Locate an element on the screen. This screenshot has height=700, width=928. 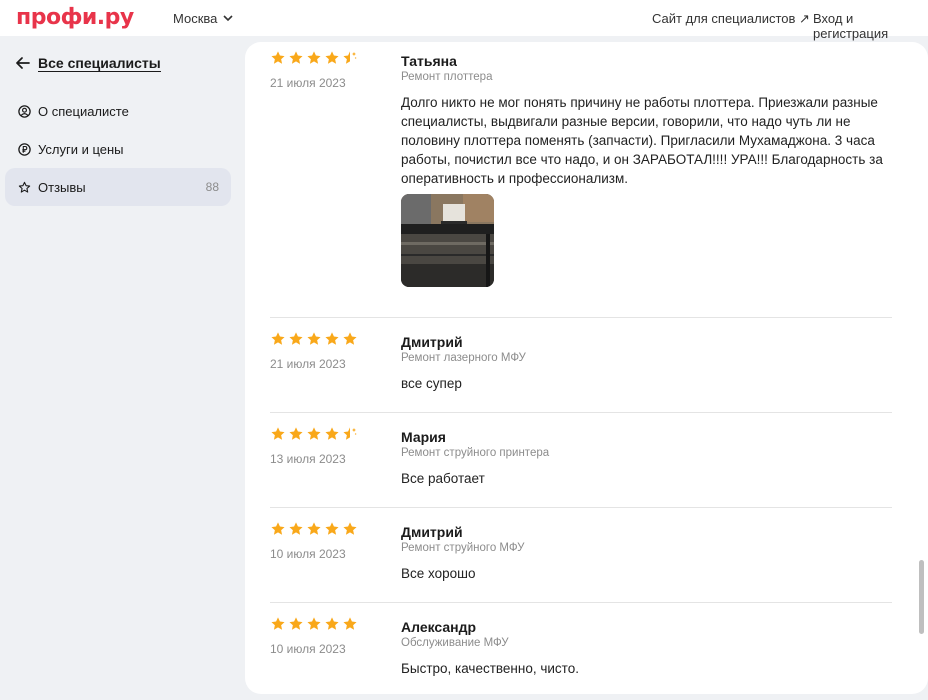
review-text: Все хорошо is located at coordinates (438, 573).